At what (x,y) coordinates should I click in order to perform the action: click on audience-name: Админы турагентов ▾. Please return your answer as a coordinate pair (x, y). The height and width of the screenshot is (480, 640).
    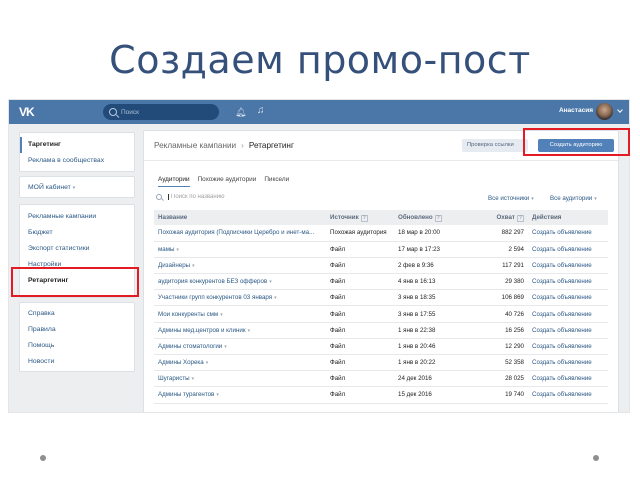
    Looking at the image, I should click on (240, 395).